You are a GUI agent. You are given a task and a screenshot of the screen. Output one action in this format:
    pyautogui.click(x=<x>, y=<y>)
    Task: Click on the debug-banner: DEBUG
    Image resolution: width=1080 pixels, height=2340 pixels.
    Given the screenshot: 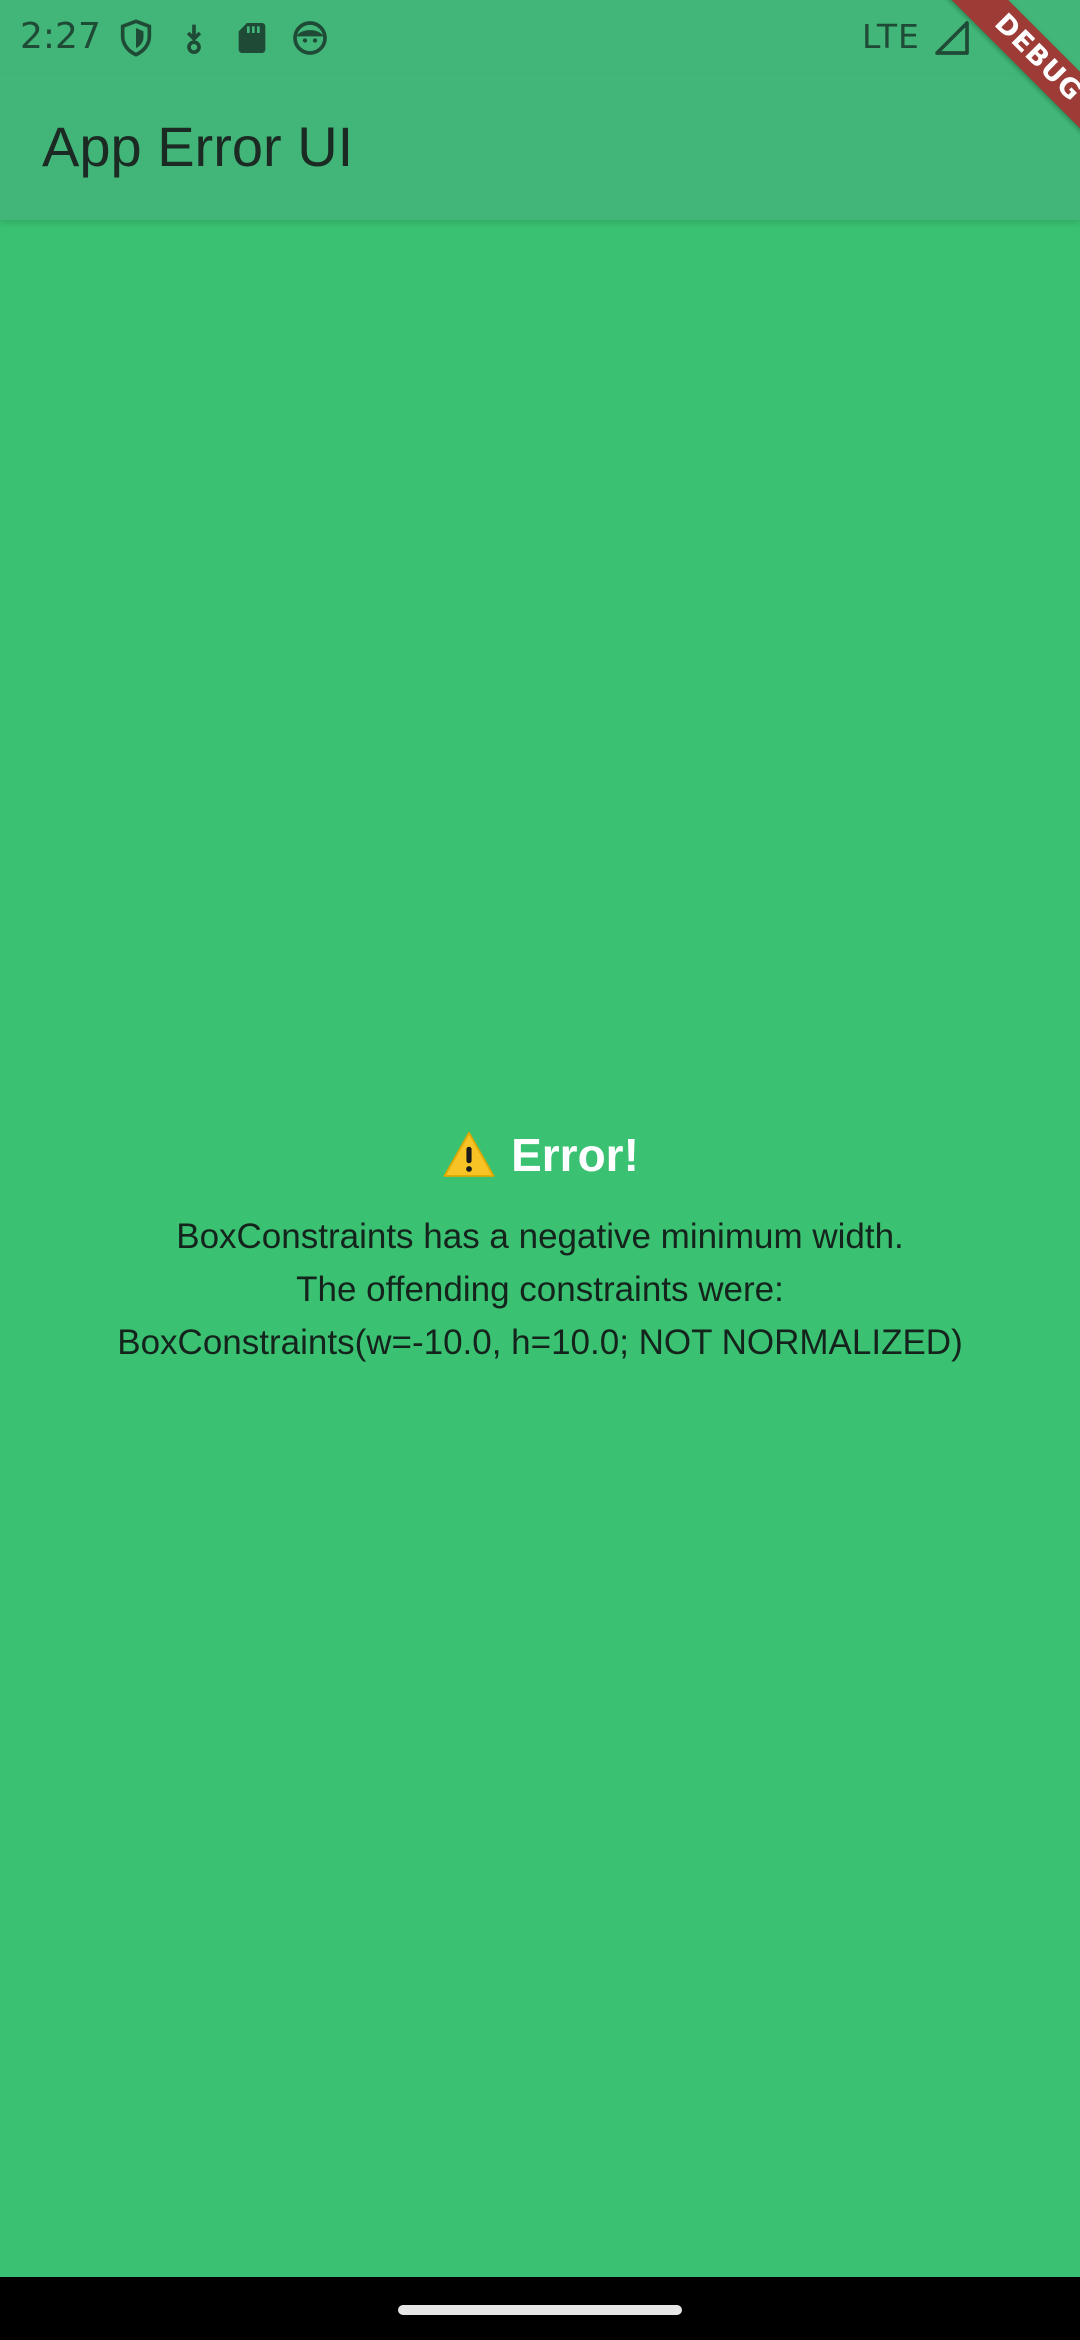 What is the action you would take?
    pyautogui.click(x=1005, y=80)
    